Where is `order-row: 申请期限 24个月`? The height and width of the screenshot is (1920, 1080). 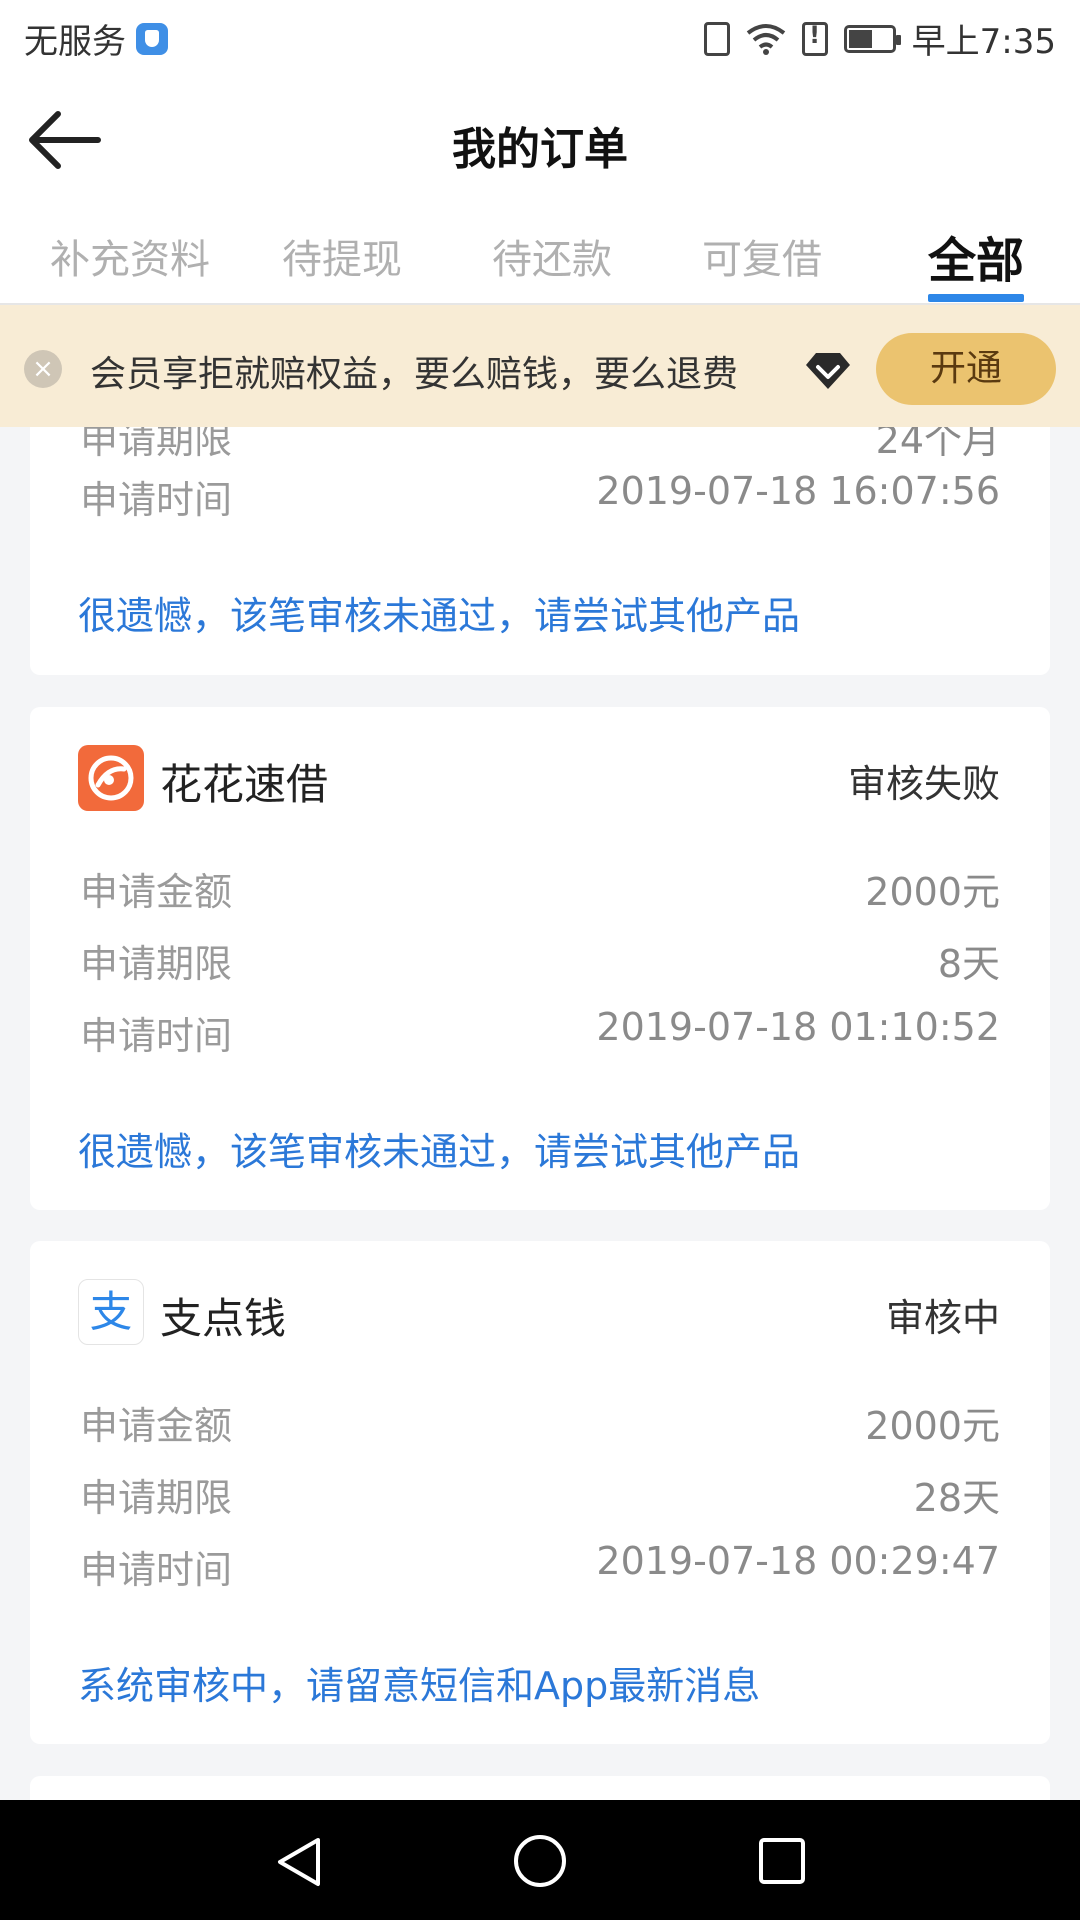
order-row: 申请期限 24个月 is located at coordinates (540, 444).